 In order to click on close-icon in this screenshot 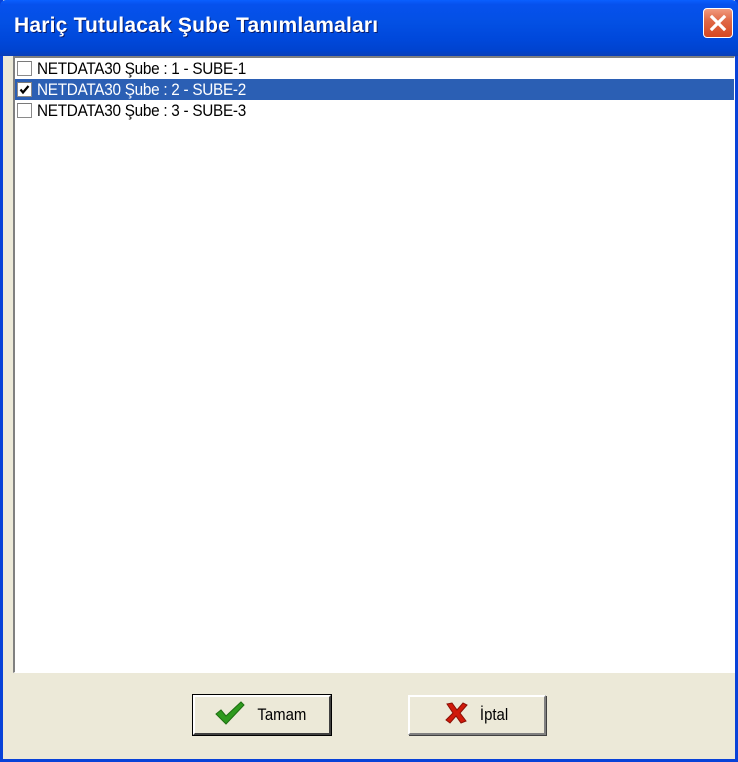, I will do `click(718, 23)`.